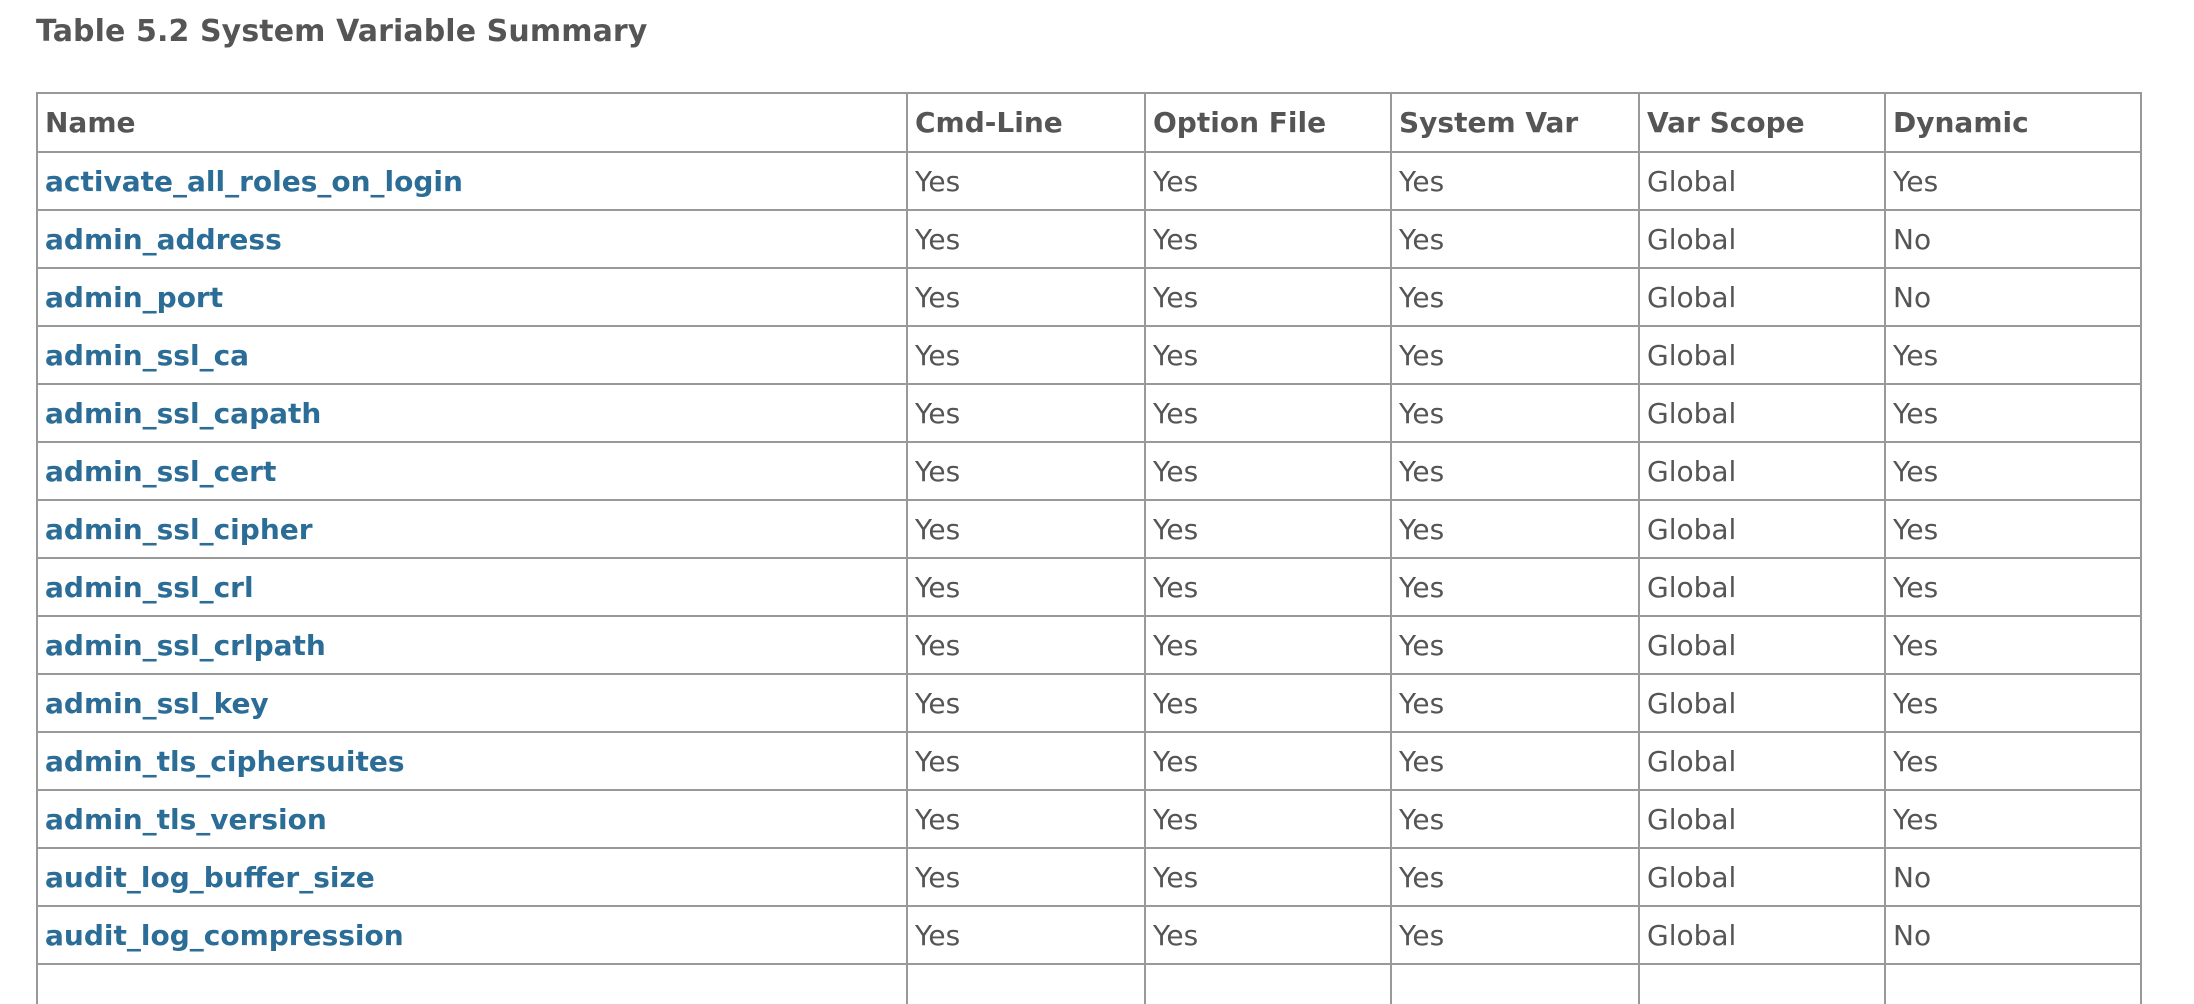  What do you see at coordinates (472, 181) in the screenshot?
I see `cell-name: activate_all_roles_on_login` at bounding box center [472, 181].